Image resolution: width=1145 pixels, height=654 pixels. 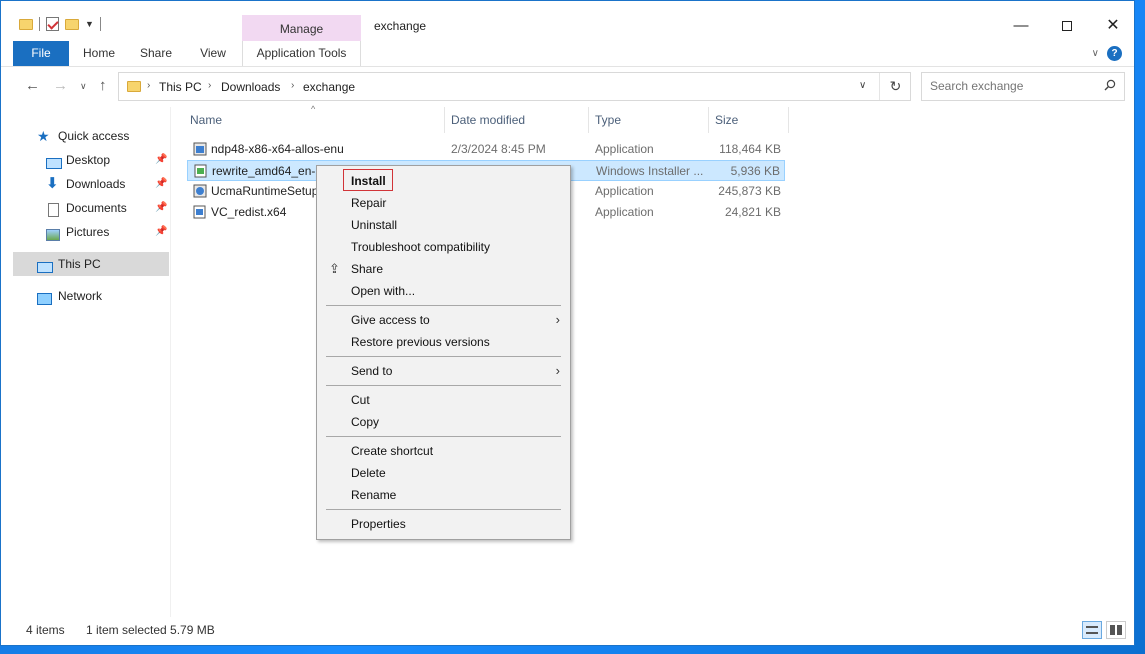 What do you see at coordinates (206, 120) in the screenshot?
I see `column-header-name: Name` at bounding box center [206, 120].